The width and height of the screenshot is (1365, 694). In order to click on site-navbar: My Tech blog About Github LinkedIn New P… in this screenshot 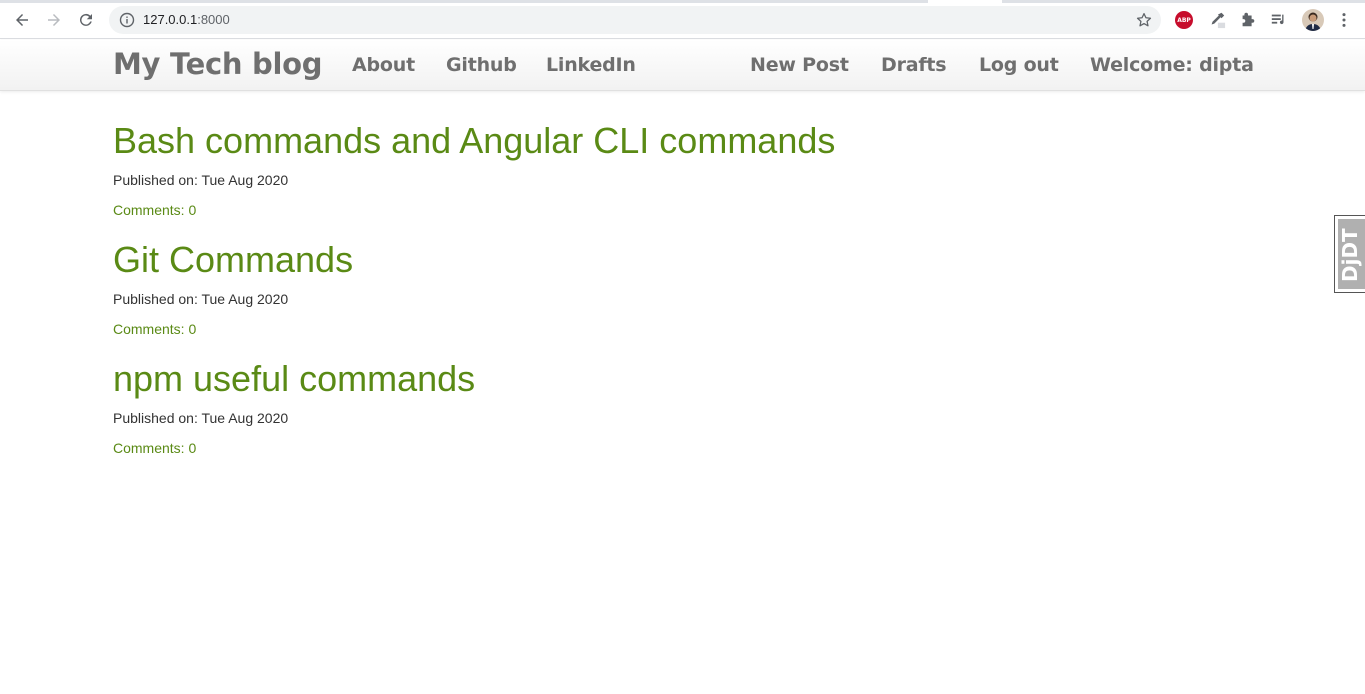, I will do `click(682, 65)`.